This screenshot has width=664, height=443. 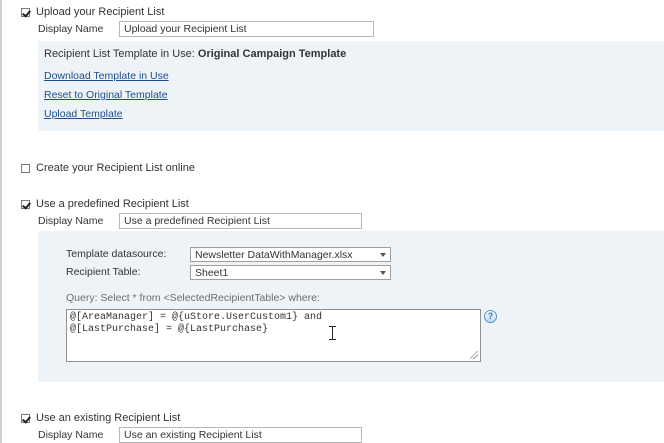 What do you see at coordinates (71, 29) in the screenshot?
I see `upload-display-name-label: Display Name` at bounding box center [71, 29].